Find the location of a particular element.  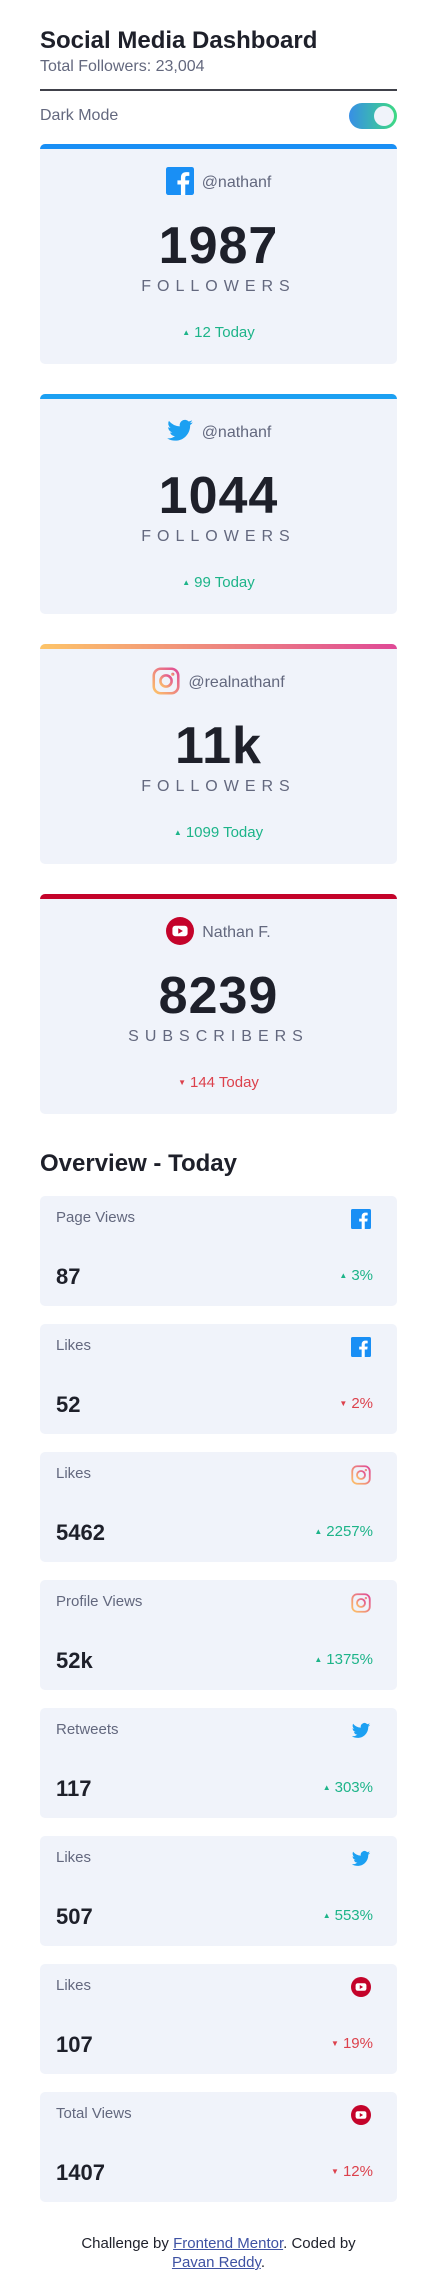

overview-value: 52k is located at coordinates (74, 1660).